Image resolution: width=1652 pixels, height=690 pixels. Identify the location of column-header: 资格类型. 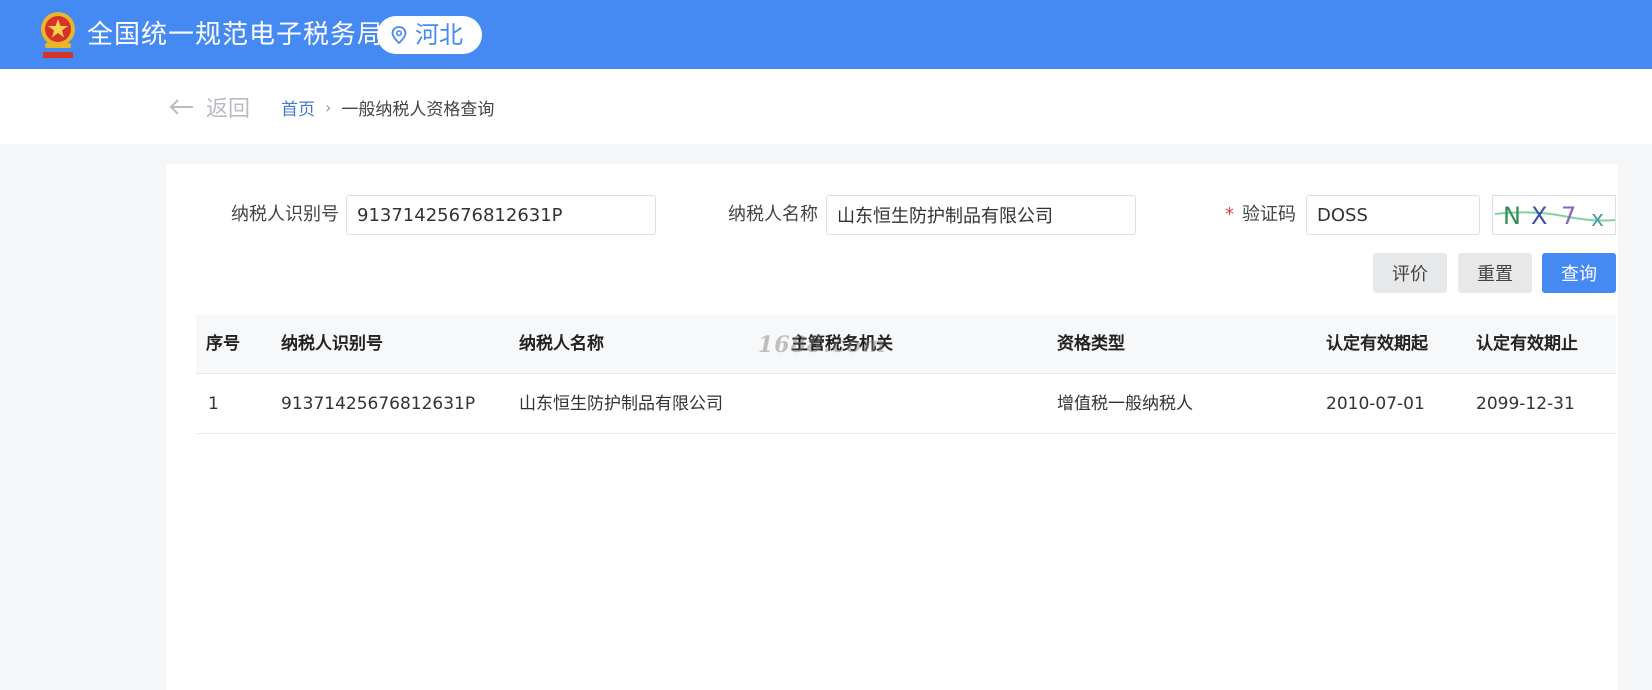
(1091, 344).